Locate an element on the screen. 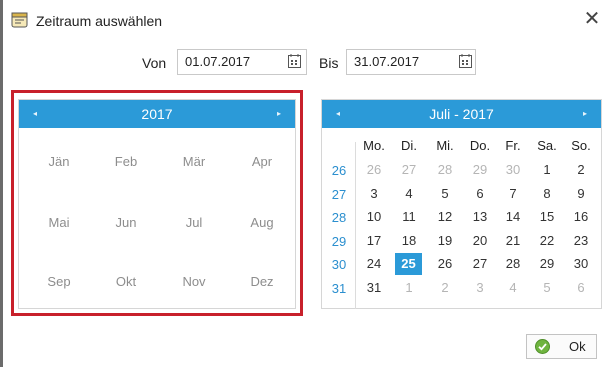 The image size is (605, 367). year-caption: 2017 is located at coordinates (157, 114).